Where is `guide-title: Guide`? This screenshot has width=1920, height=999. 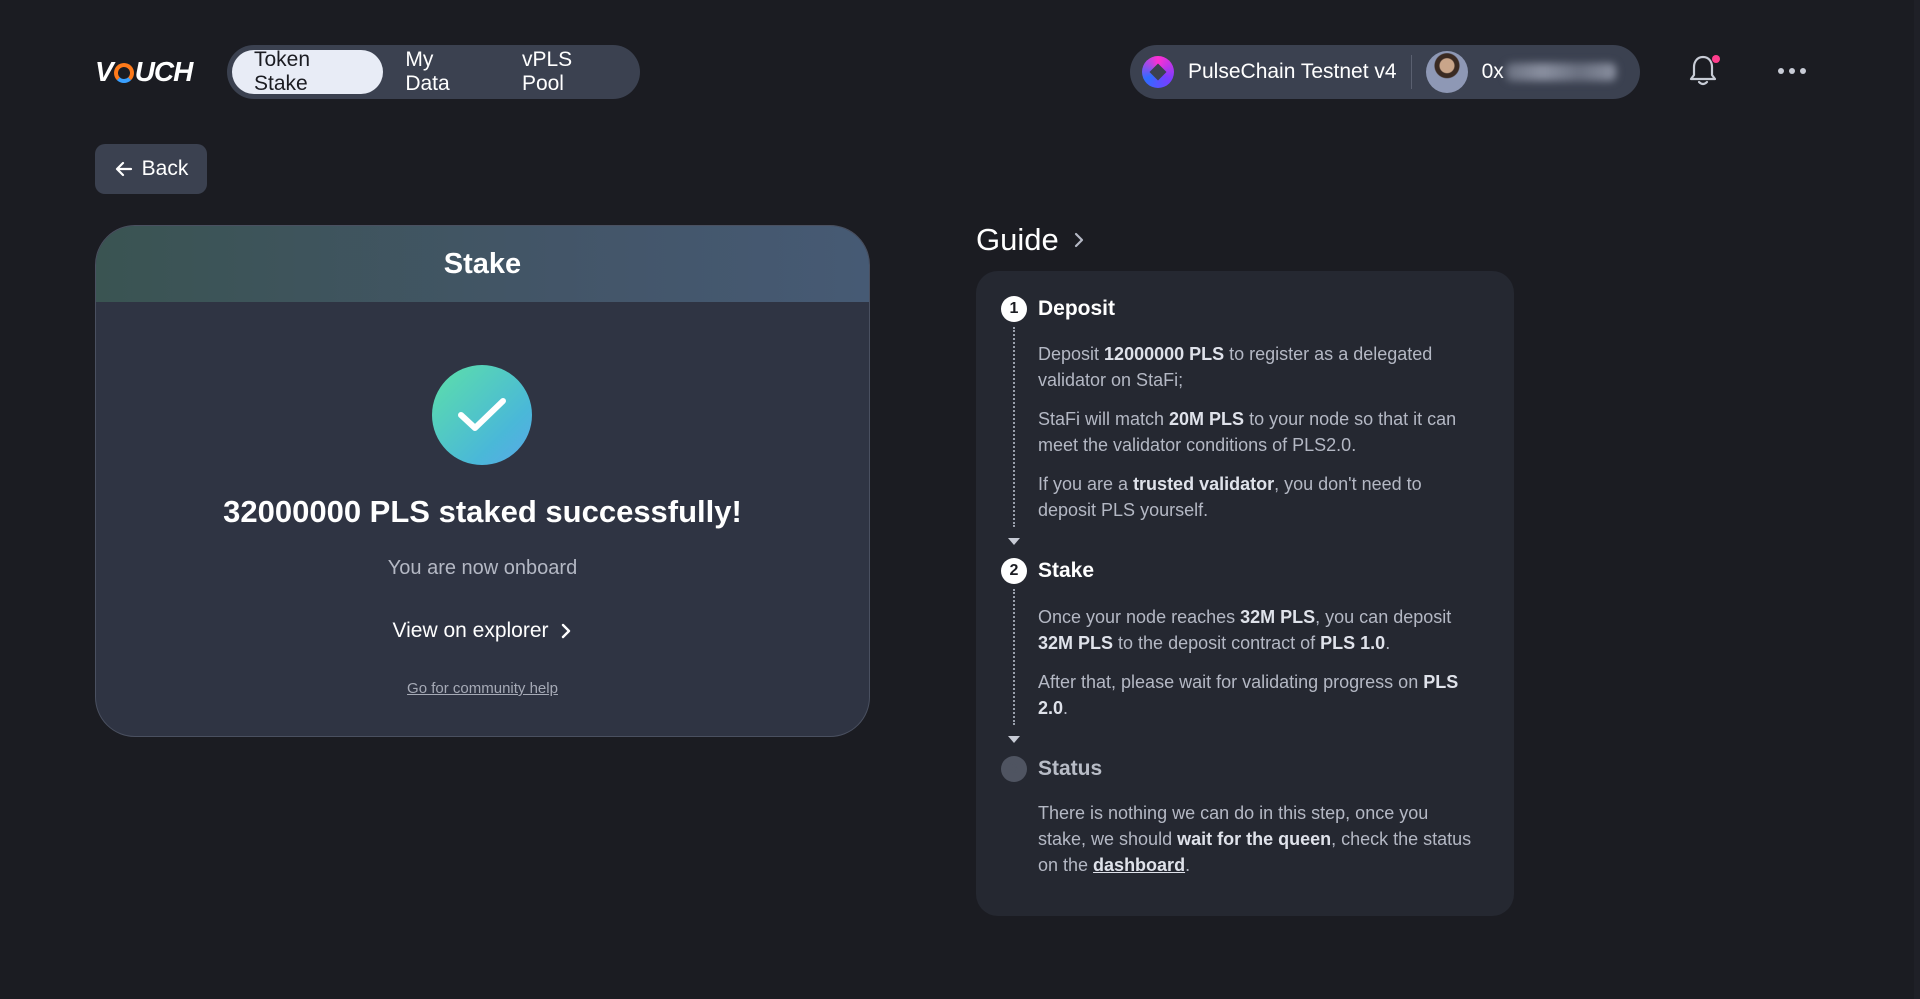 guide-title: Guide is located at coordinates (1030, 240).